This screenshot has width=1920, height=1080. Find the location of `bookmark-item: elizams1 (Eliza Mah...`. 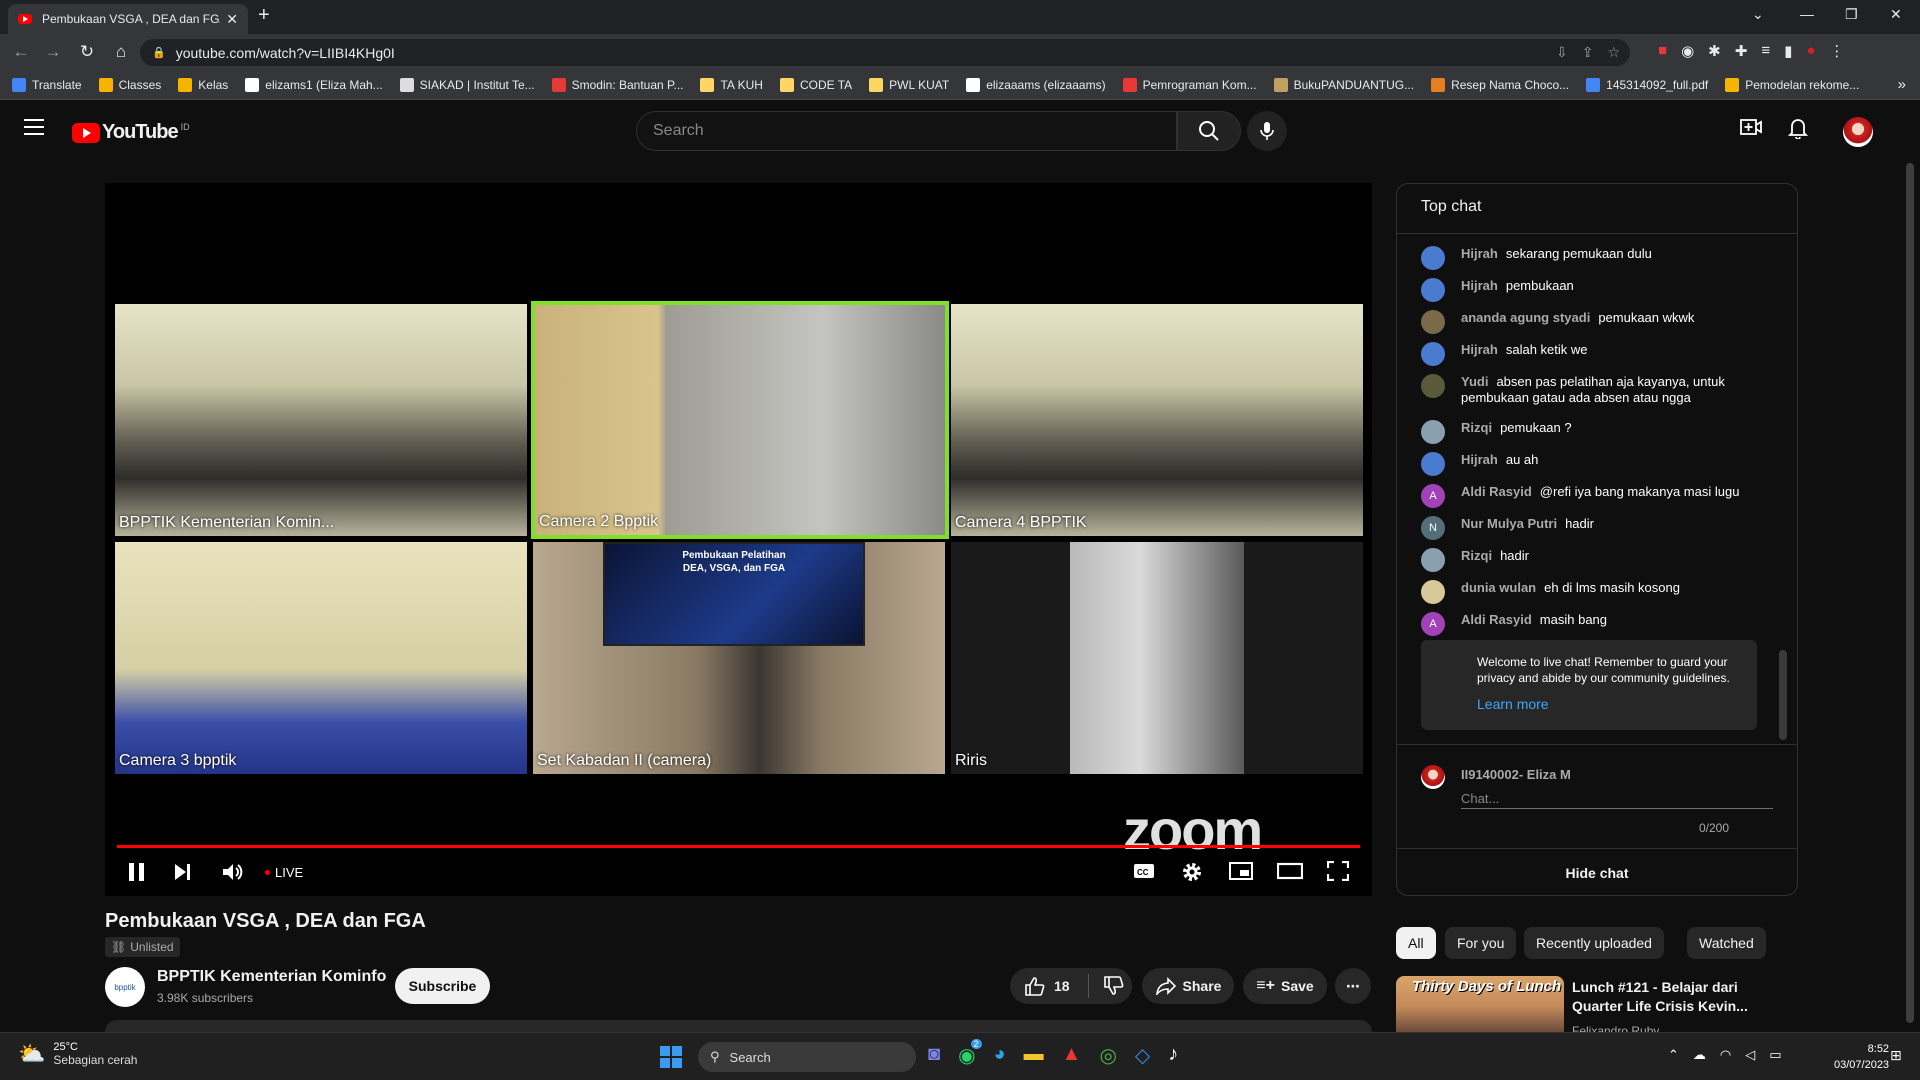

bookmark-item: elizams1 (Eliza Mah... is located at coordinates (314, 84).